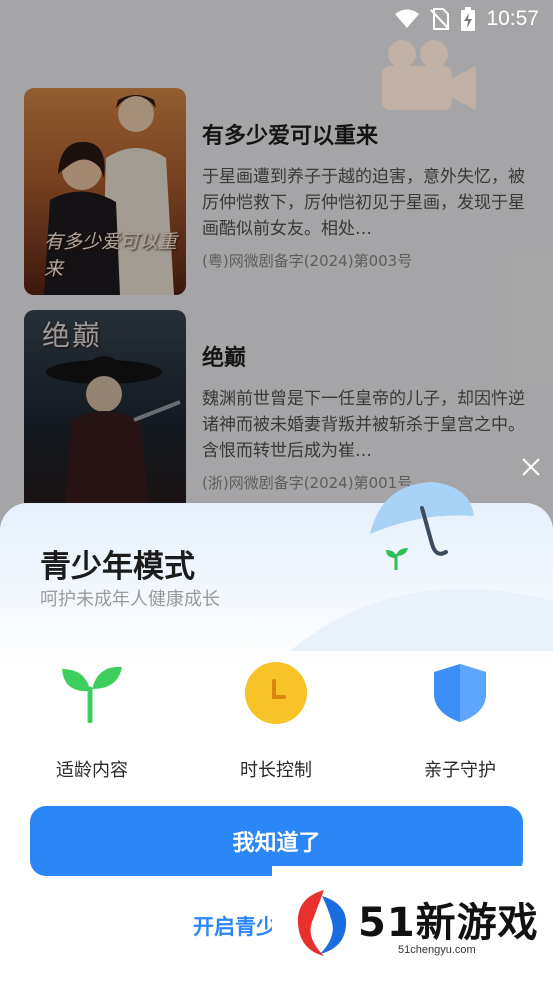  What do you see at coordinates (437, 950) in the screenshot?
I see `watermark-url: 51chengyu.com` at bounding box center [437, 950].